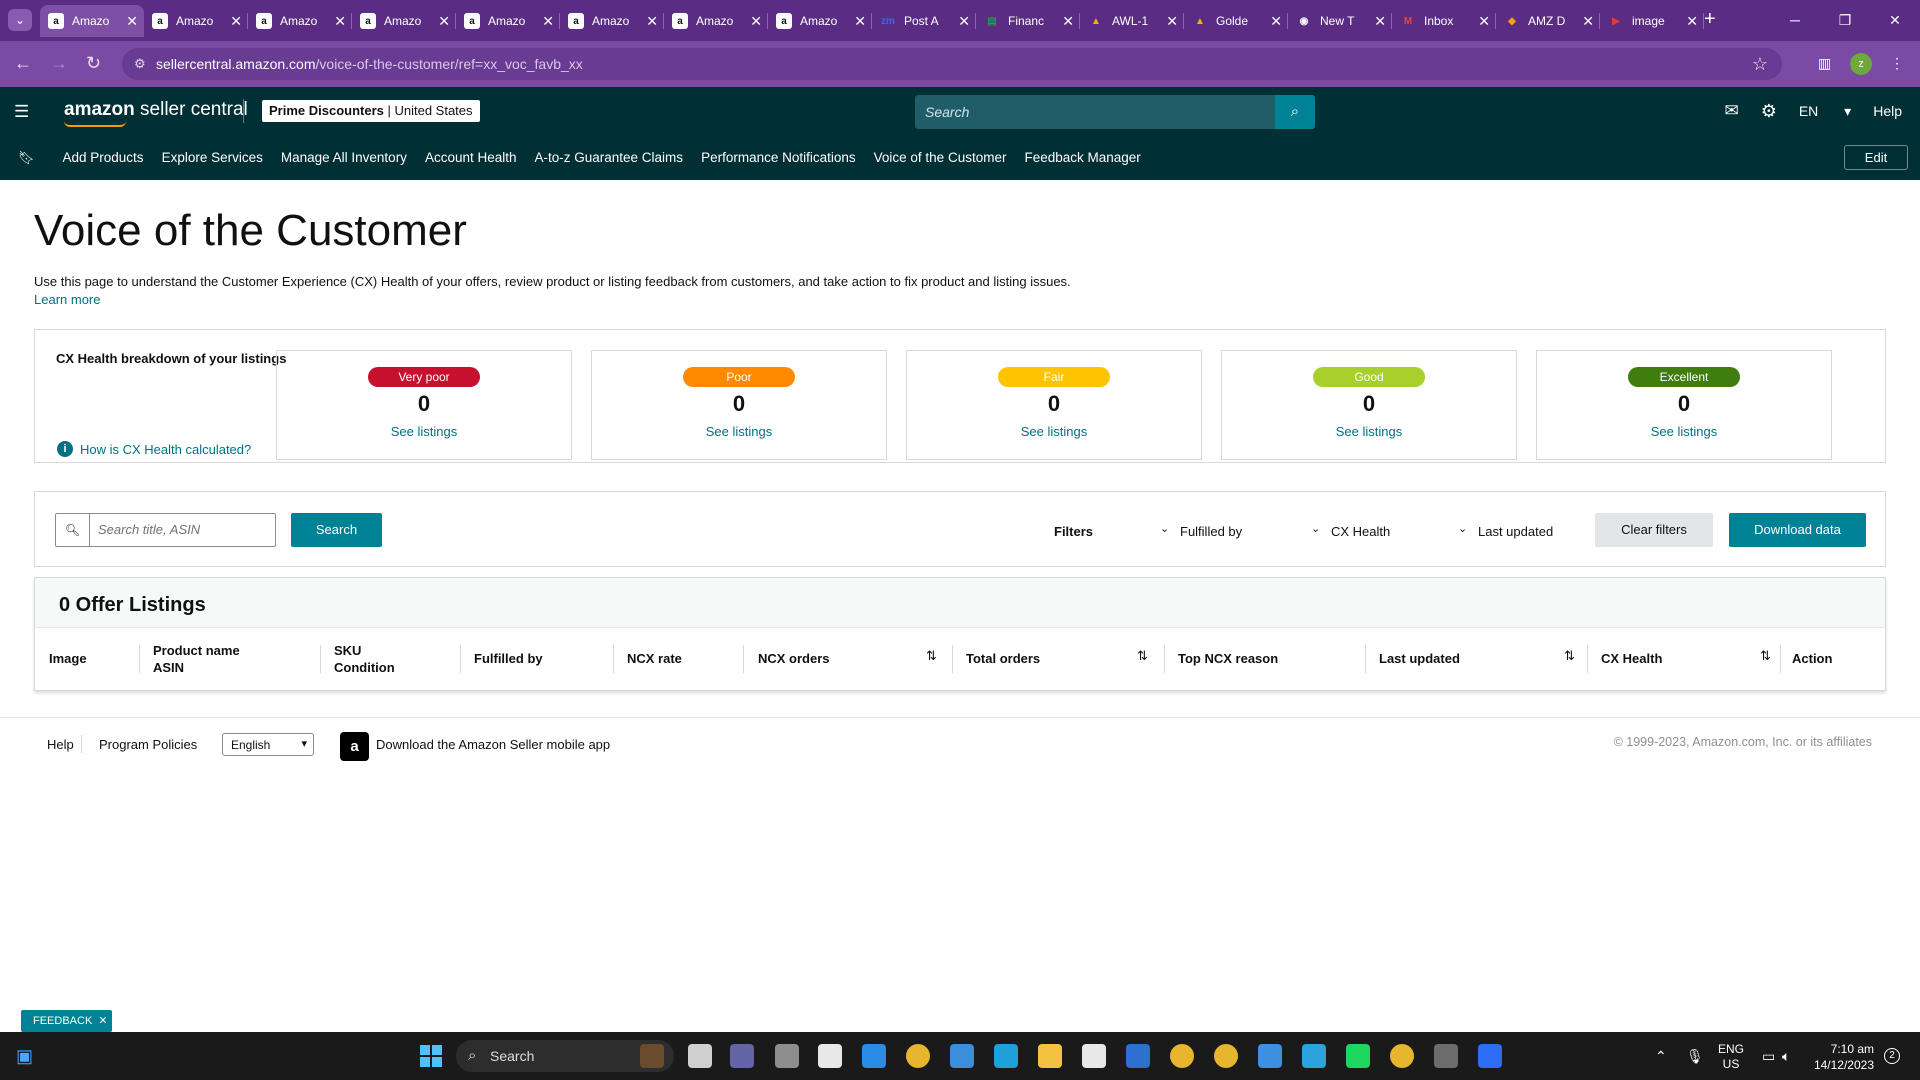 This screenshot has width=1920, height=1080. I want to click on mail-icon: ✉, so click(1731, 111).